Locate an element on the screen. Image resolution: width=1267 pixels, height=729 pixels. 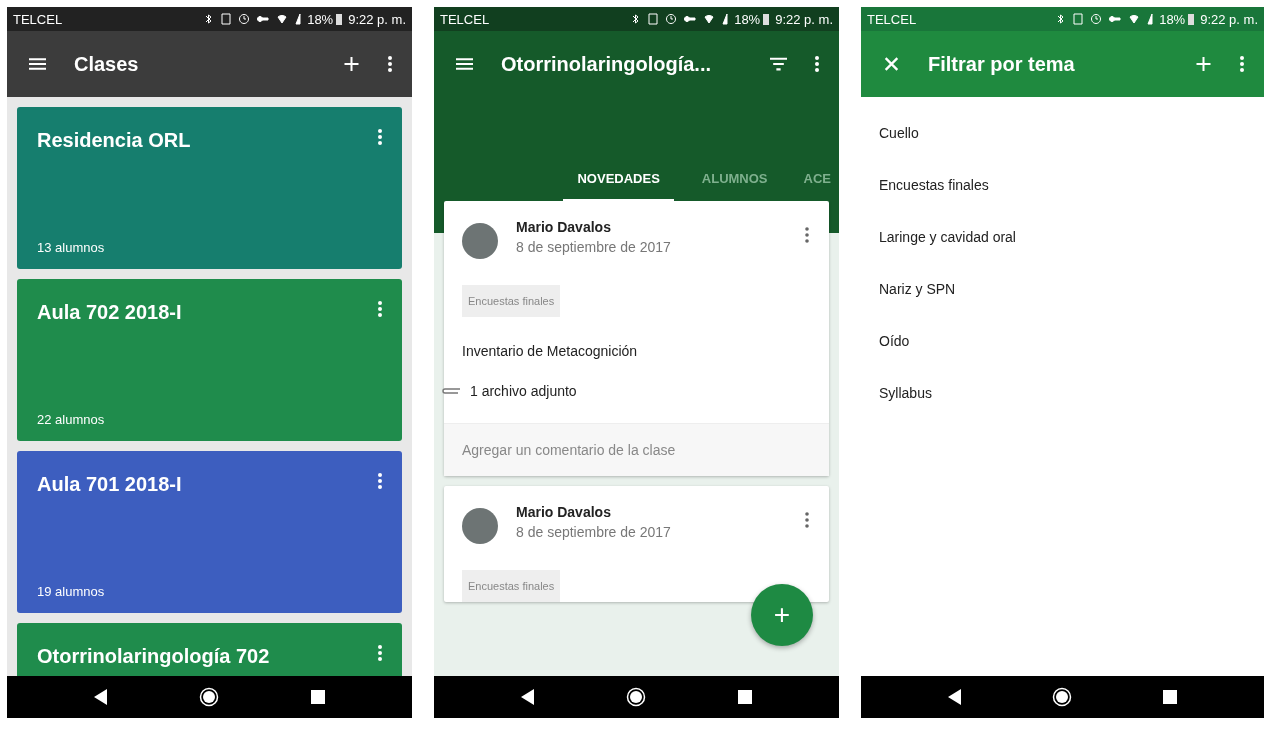
class-name: Aula 702 2018-I is located at coordinates (109, 312).